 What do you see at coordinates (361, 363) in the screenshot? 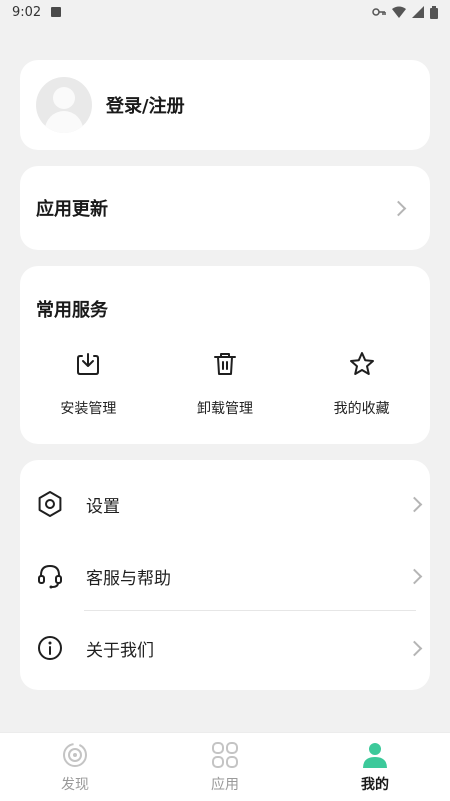
I see `star-icon` at bounding box center [361, 363].